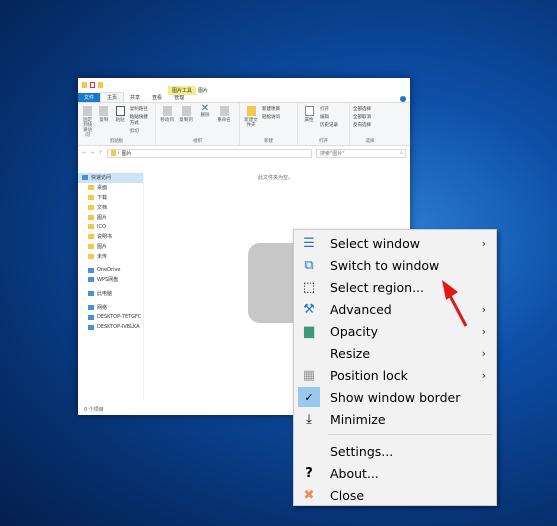  I want to click on address-bar: › 图片, so click(209, 153).